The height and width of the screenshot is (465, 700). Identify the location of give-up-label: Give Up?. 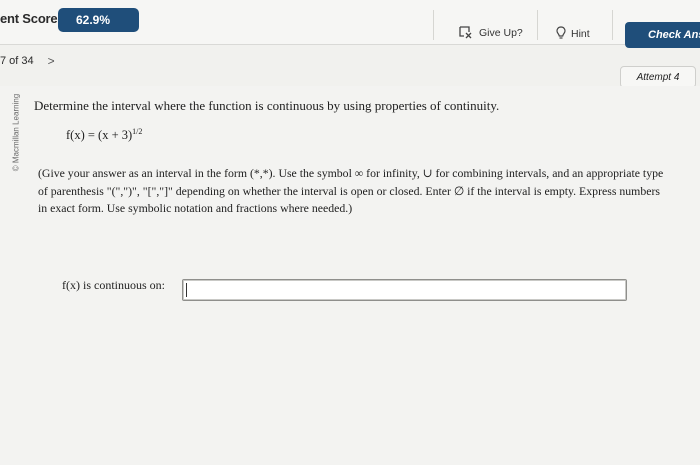
(501, 33).